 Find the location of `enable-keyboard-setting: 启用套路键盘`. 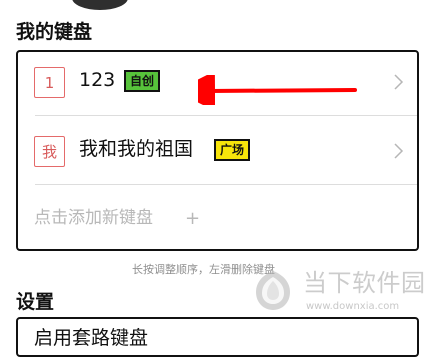

enable-keyboard-setting: 启用套路键盘 is located at coordinates (91, 338).